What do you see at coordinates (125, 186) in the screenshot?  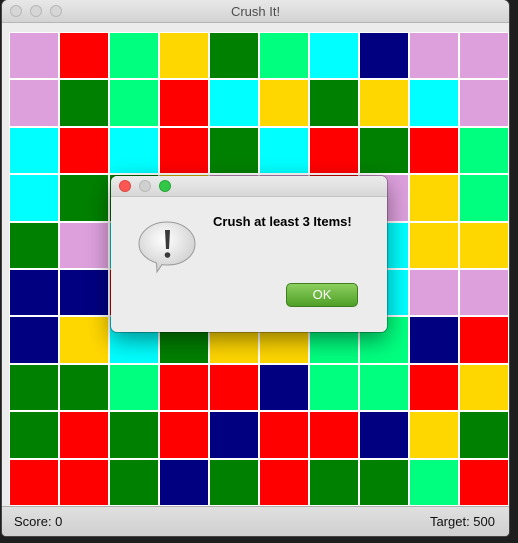 I see `dialog-close-button` at bounding box center [125, 186].